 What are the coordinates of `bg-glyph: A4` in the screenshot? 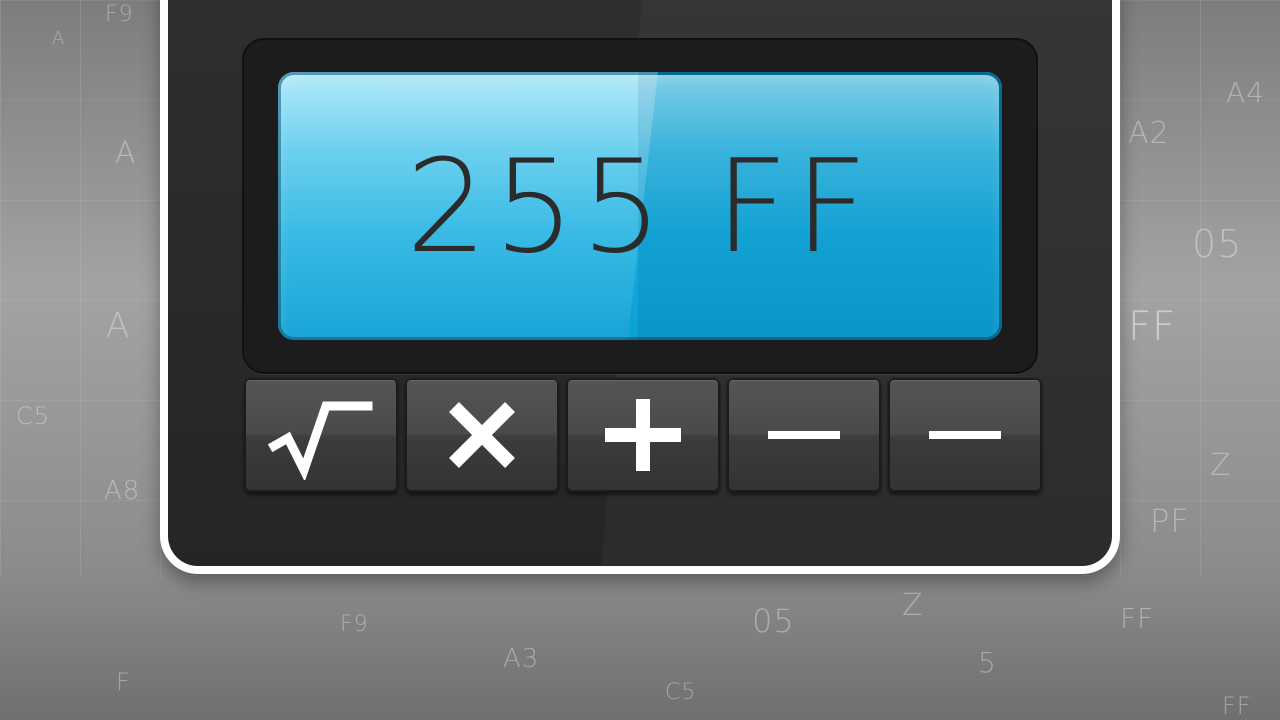 It's located at (1245, 92).